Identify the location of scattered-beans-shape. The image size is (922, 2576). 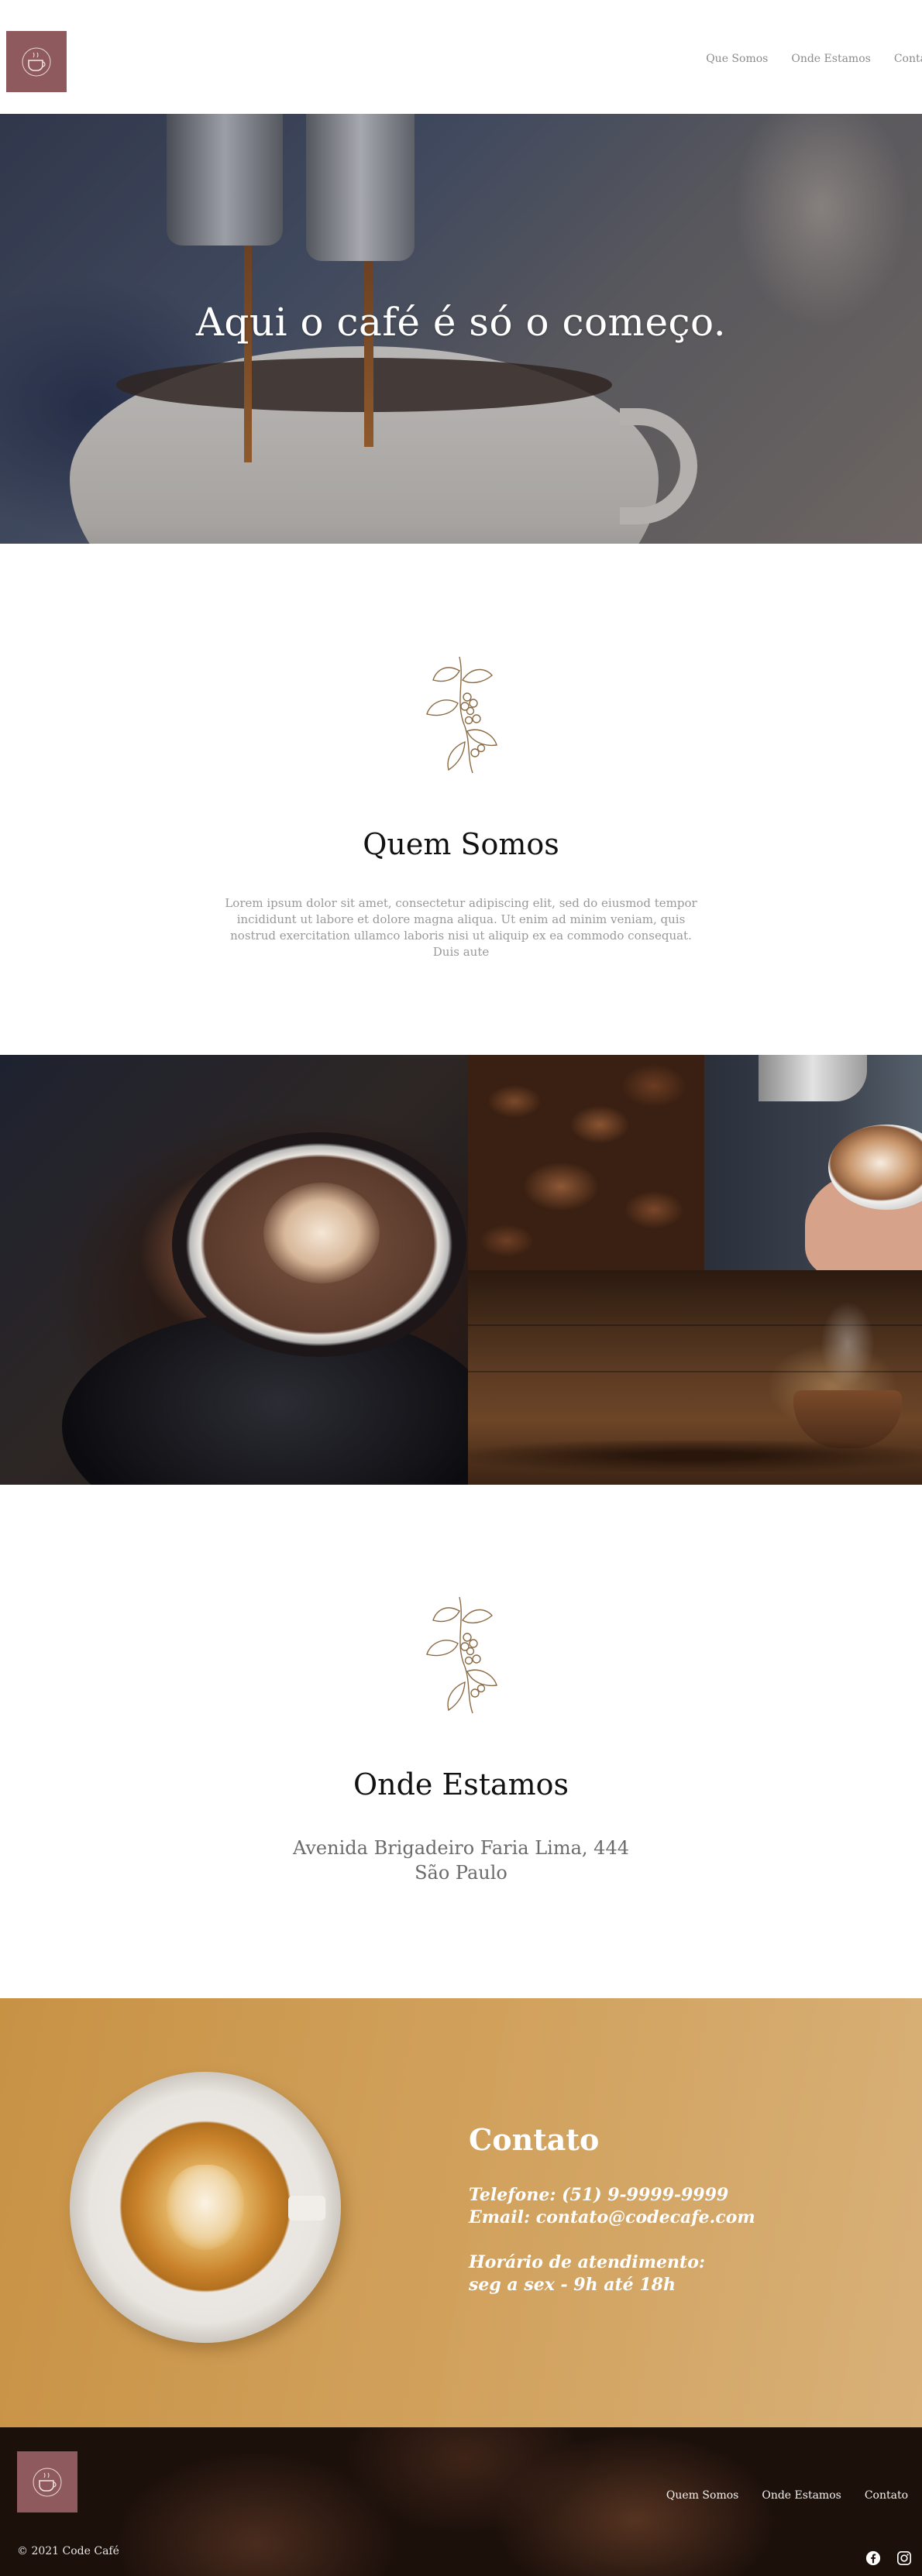
(695, 1456).